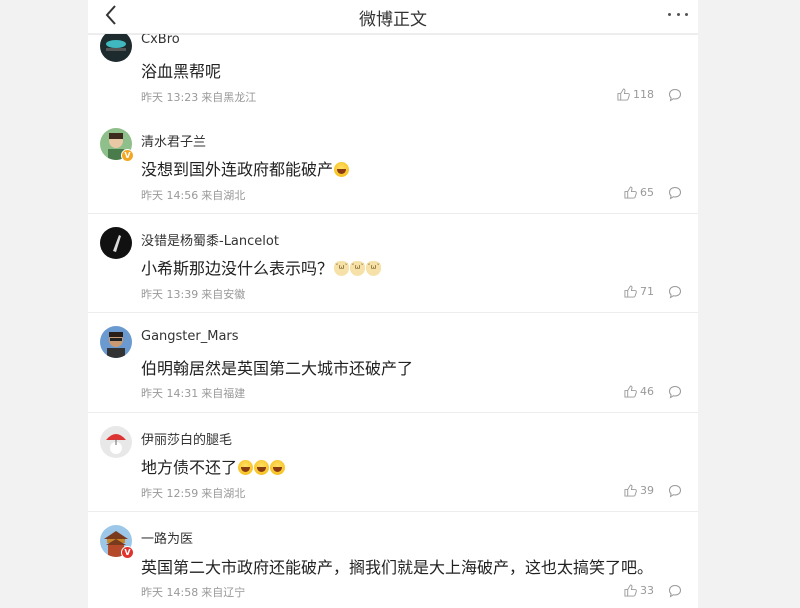 This screenshot has width=800, height=608. I want to click on like-button: 65, so click(639, 192).